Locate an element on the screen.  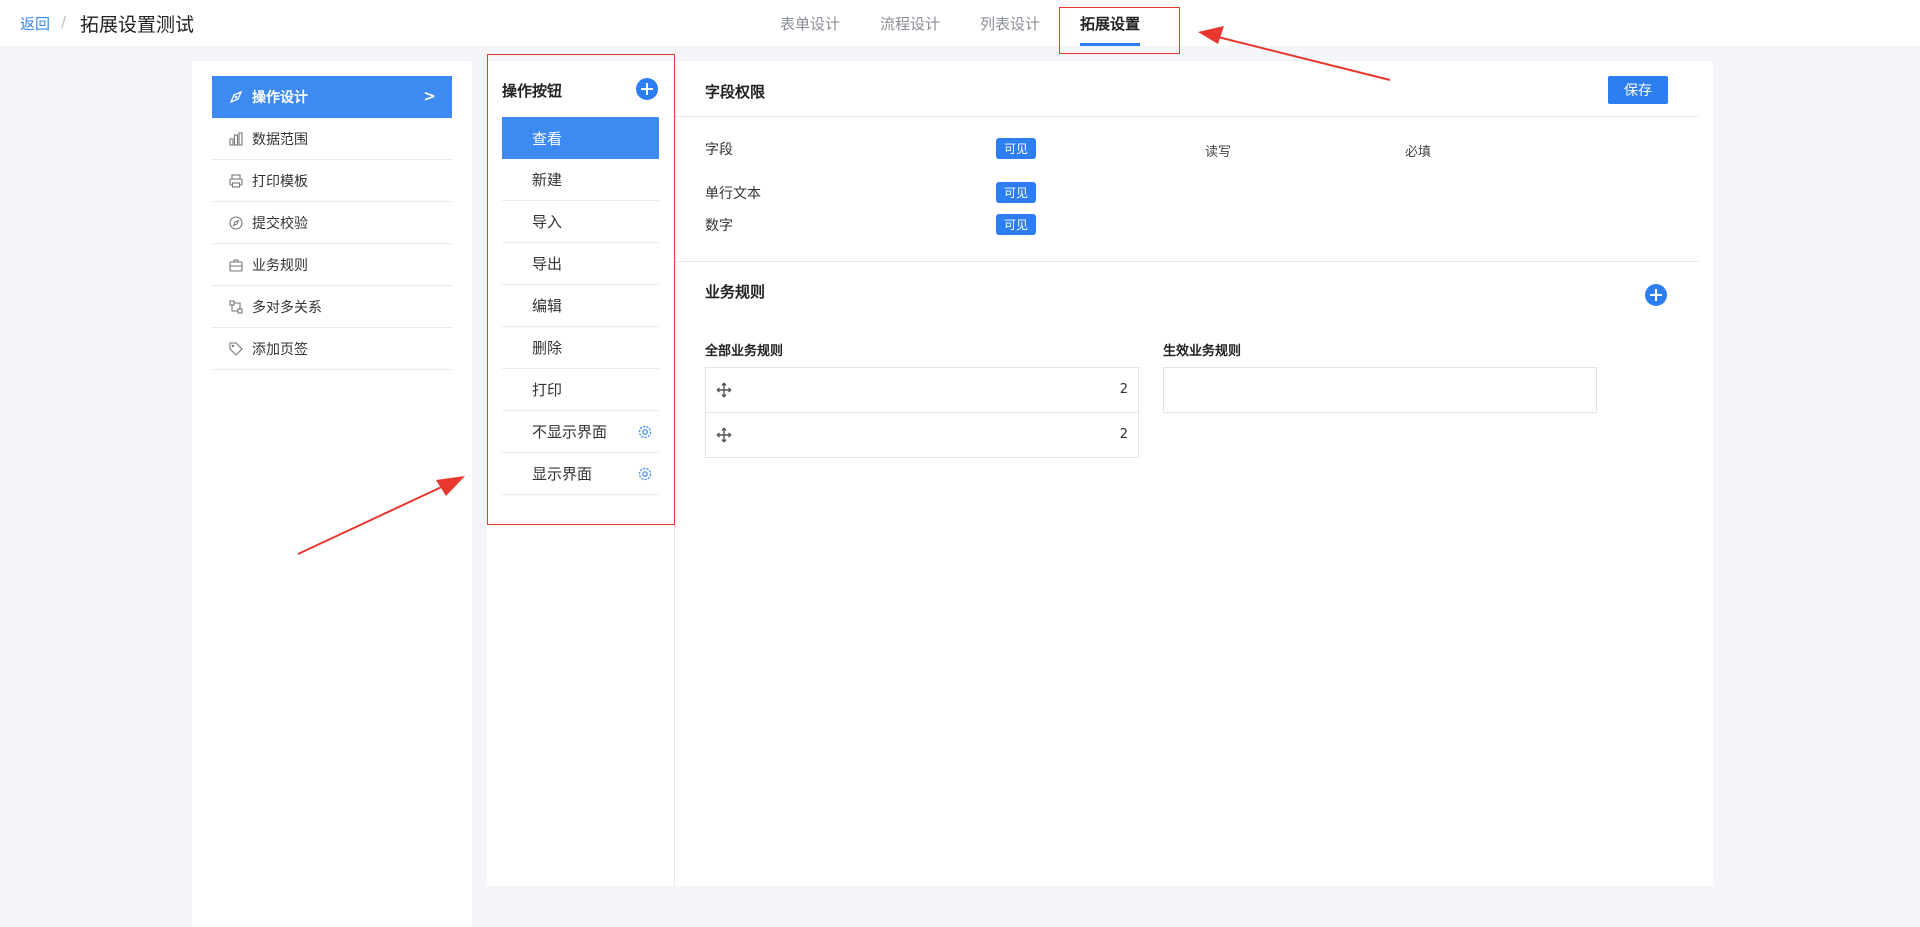
back-link: 返回 is located at coordinates (35, 23).